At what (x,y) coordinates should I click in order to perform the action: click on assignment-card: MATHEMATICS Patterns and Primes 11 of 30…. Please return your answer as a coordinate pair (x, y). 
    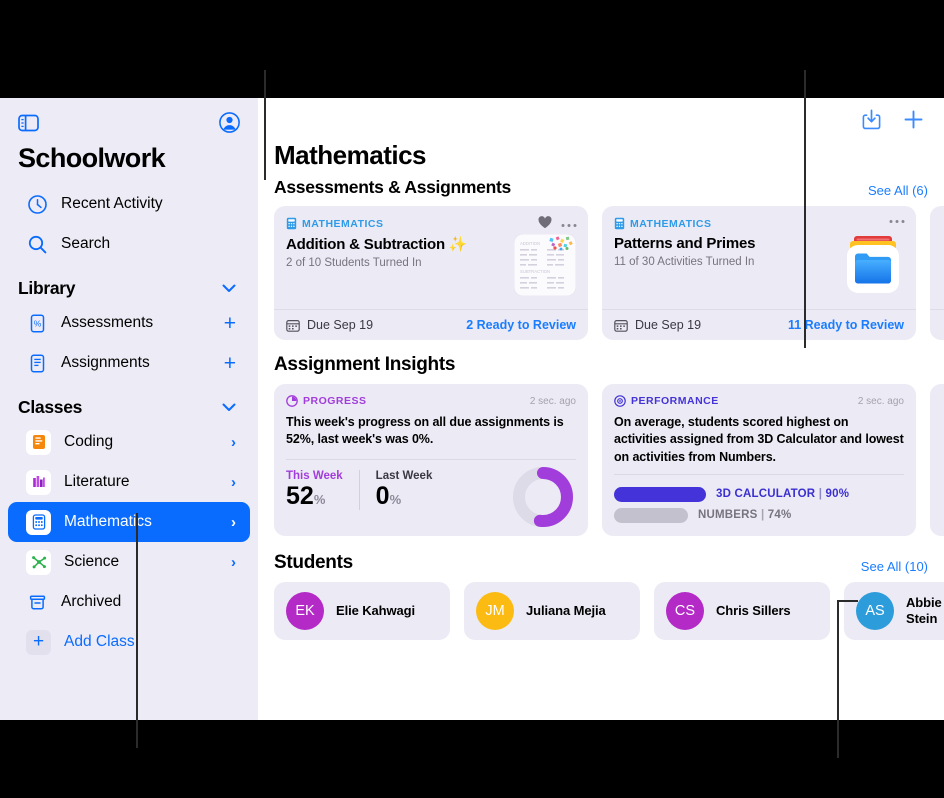
    Looking at the image, I should click on (759, 273).